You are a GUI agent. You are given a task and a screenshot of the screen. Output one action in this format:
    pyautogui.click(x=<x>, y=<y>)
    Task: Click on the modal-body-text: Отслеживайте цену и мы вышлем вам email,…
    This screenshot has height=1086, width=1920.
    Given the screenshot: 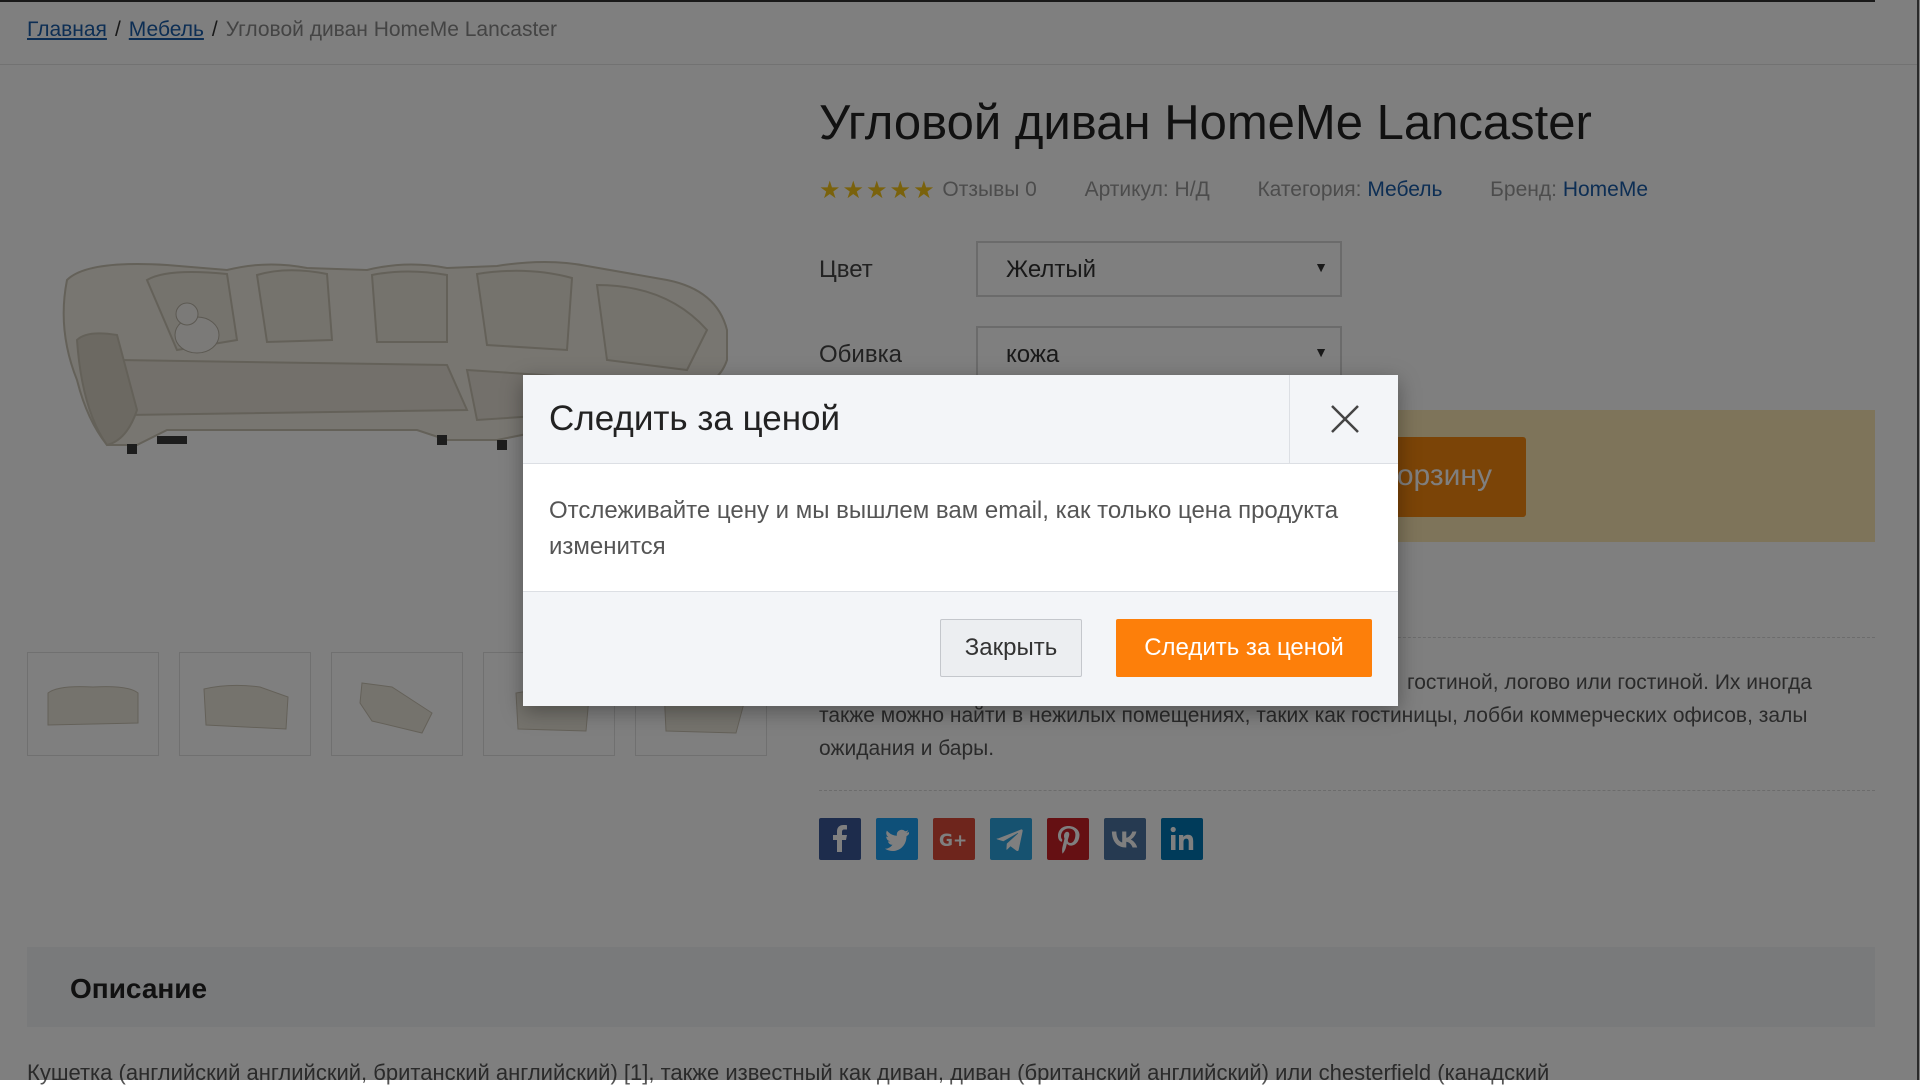 What is the action you would take?
    pyautogui.click(x=944, y=528)
    